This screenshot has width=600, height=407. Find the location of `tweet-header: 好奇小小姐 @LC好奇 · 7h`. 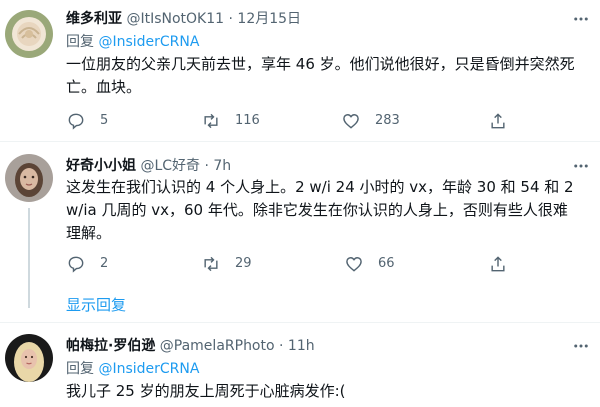

tweet-header: 好奇小小姐 @LC好奇 · 7h is located at coordinates (148, 166).